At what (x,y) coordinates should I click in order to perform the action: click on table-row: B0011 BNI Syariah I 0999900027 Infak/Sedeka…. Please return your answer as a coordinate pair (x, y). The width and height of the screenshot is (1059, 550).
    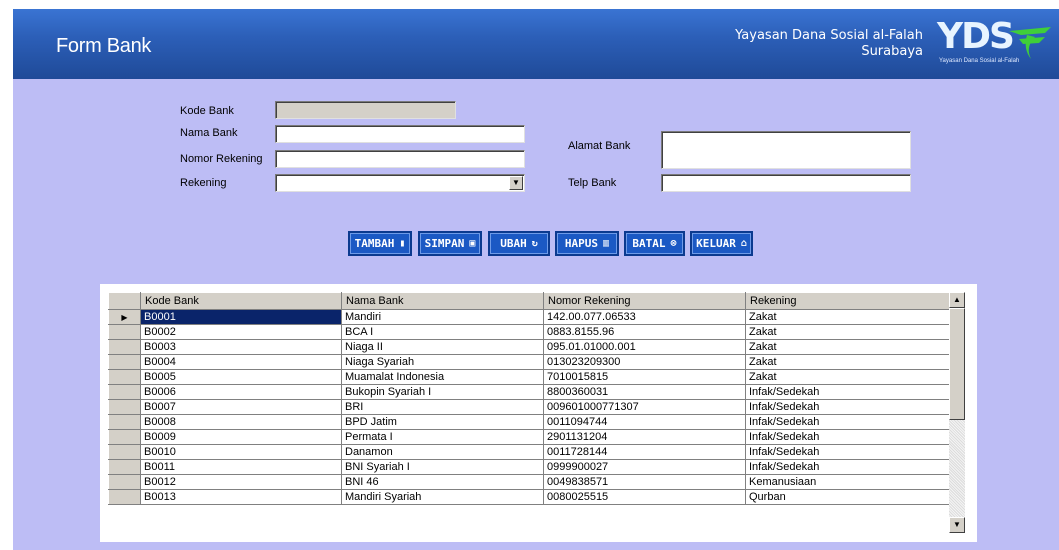
    Looking at the image, I should click on (529, 467).